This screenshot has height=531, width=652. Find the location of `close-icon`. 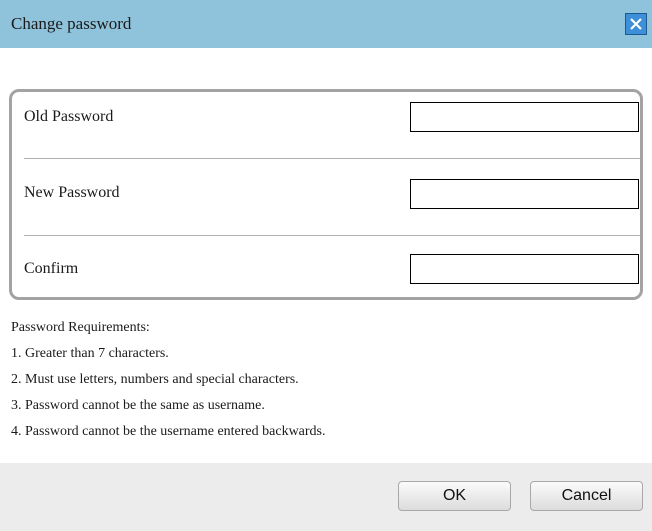

close-icon is located at coordinates (636, 24).